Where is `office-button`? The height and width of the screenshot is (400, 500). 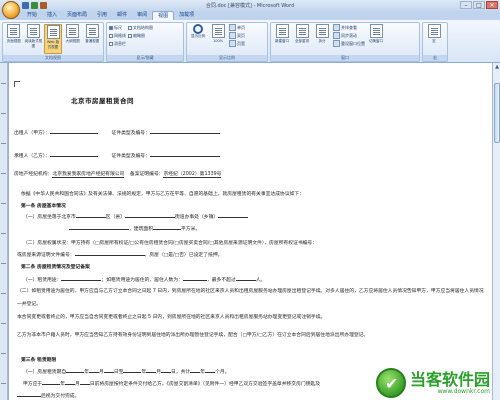 office-button is located at coordinates (11, 10).